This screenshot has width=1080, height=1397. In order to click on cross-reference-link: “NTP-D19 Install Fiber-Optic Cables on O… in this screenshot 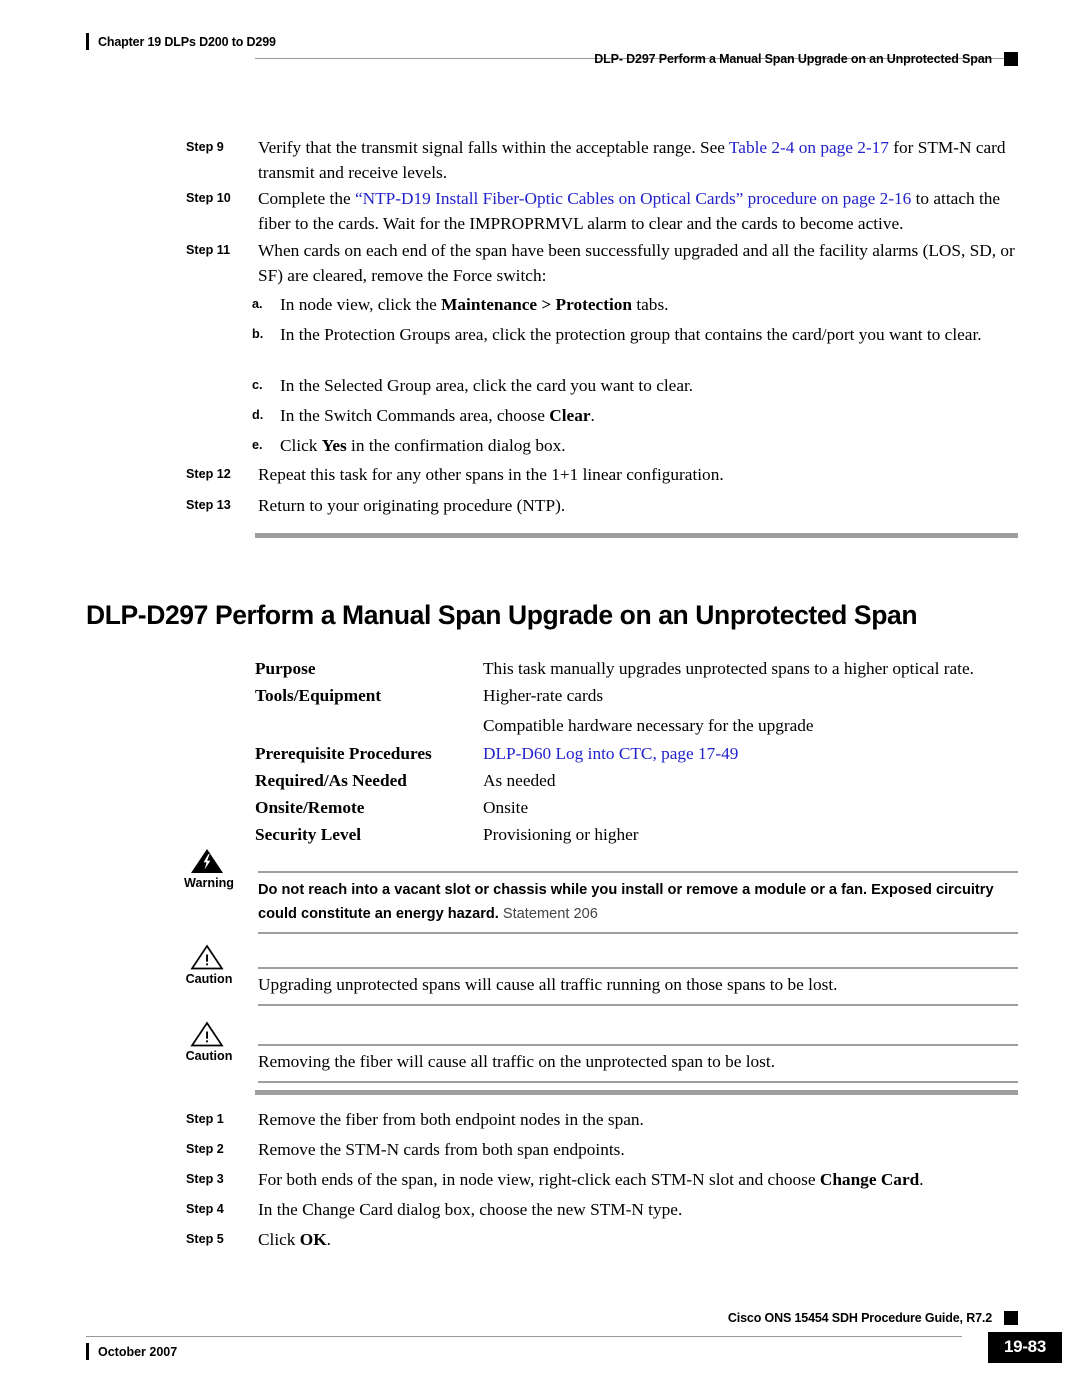, I will do `click(633, 198)`.